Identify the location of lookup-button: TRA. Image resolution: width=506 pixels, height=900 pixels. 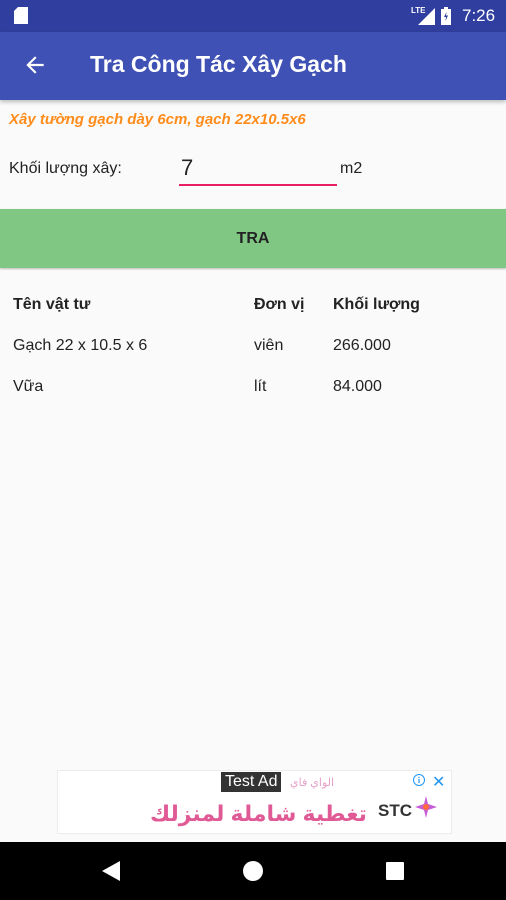
(253, 238).